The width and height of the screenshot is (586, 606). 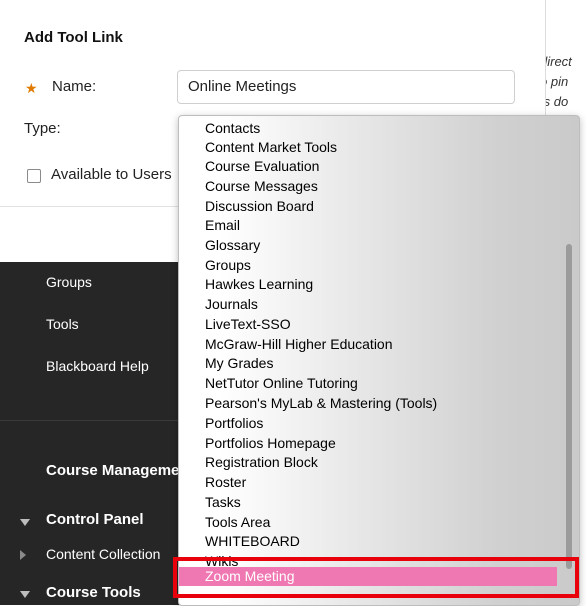 I want to click on dropdown-option: My Grades, so click(x=239, y=363).